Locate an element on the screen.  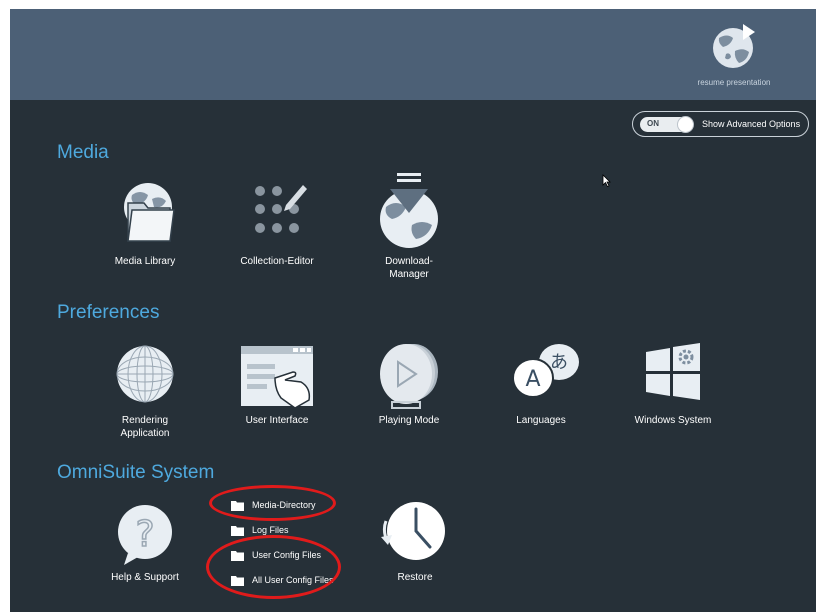
globe-download-icon is located at coordinates (409, 210).